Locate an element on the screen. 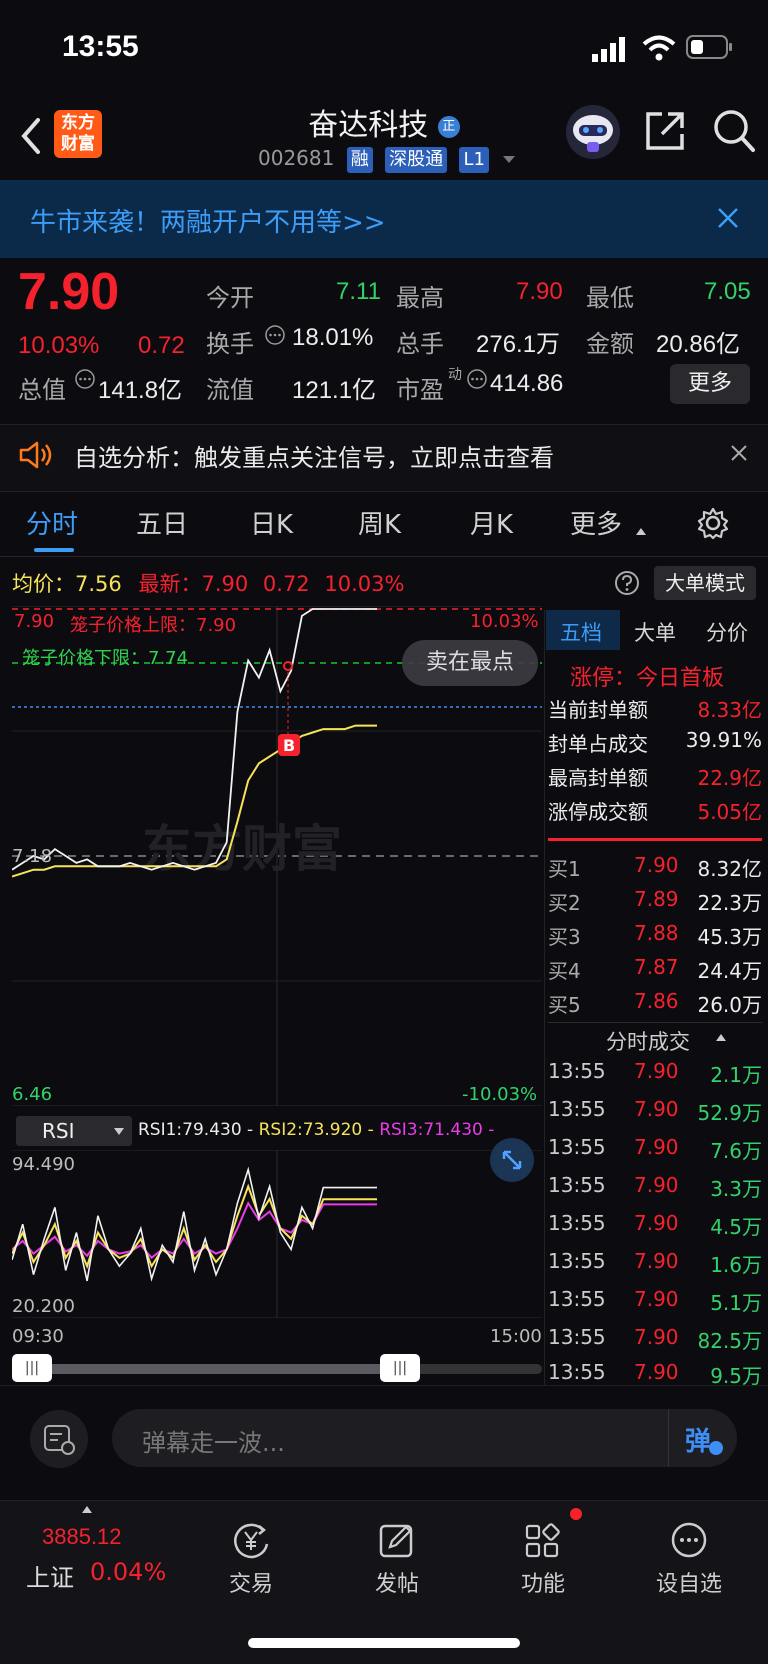 The width and height of the screenshot is (768, 1664). tag-level: L1 is located at coordinates (474, 160).